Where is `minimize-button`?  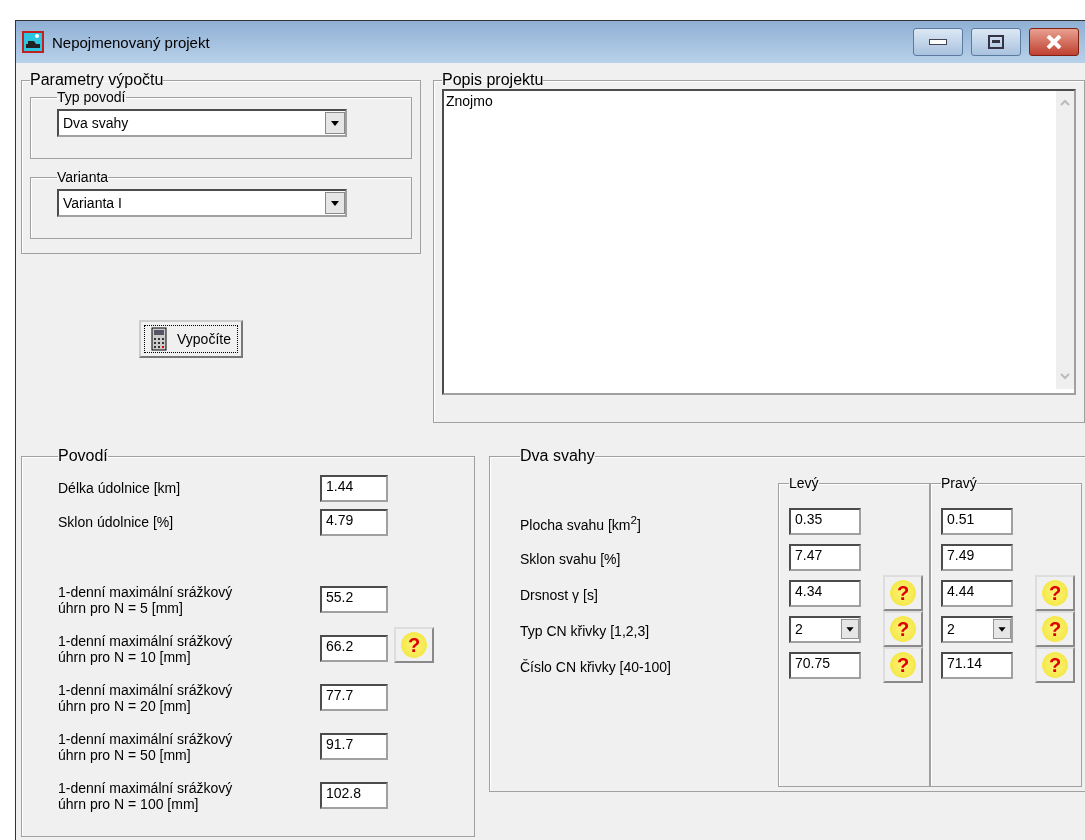 minimize-button is located at coordinates (938, 42).